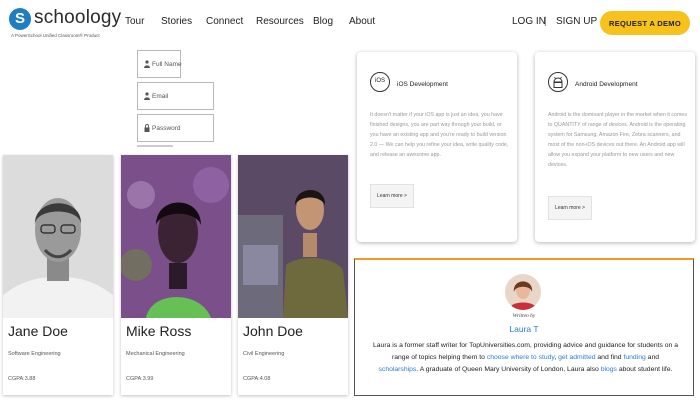 Image resolution: width=700 pixels, height=400 pixels. Describe the element at coordinates (609, 357) in the screenshot. I see `bio-text: and find` at that location.